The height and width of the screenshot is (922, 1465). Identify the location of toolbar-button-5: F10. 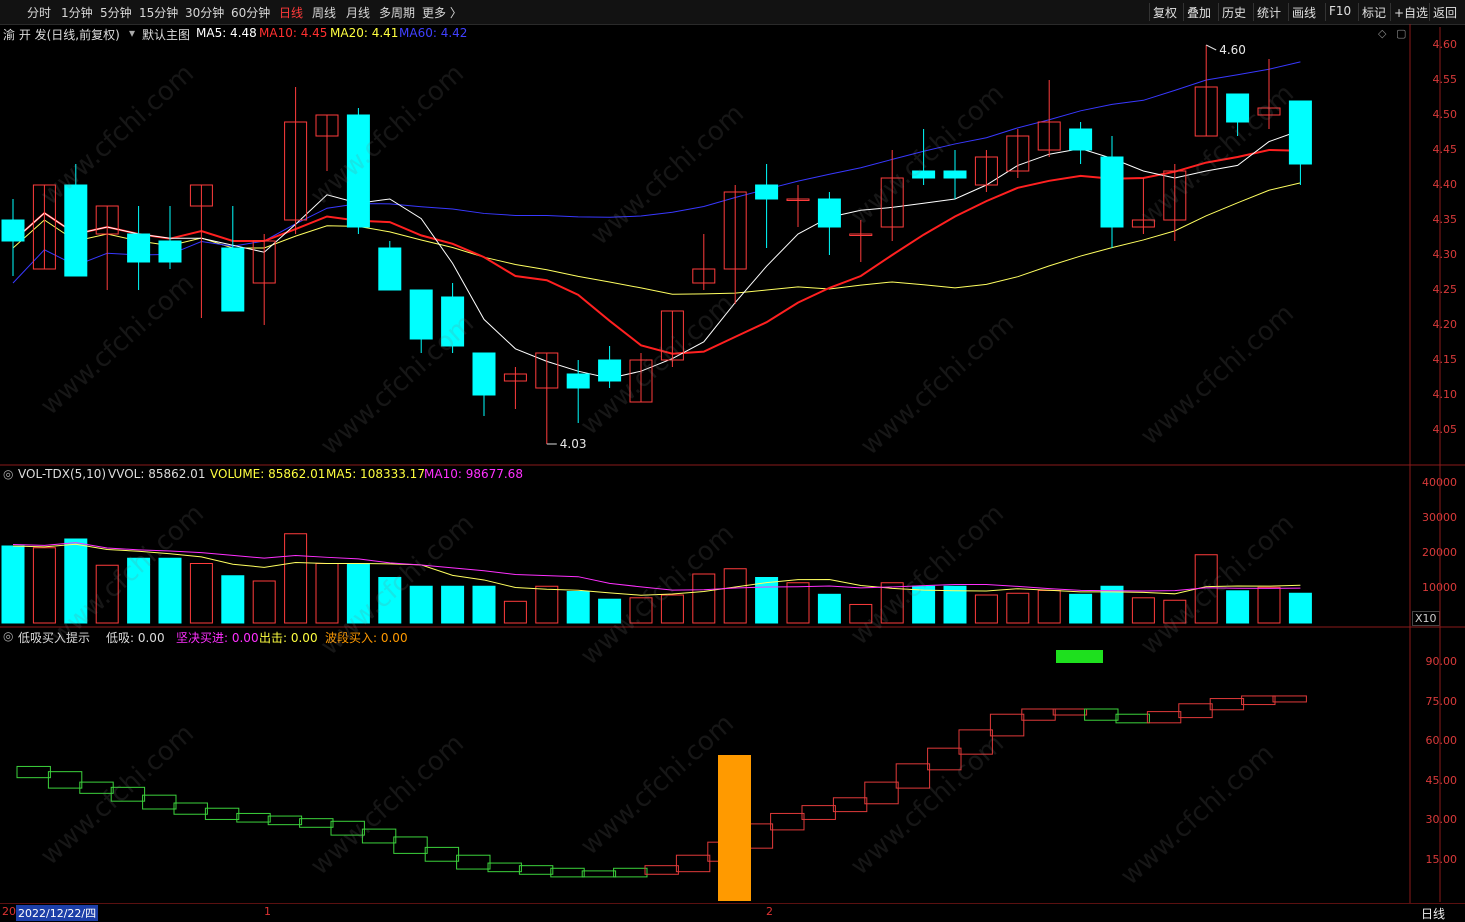
(1340, 11).